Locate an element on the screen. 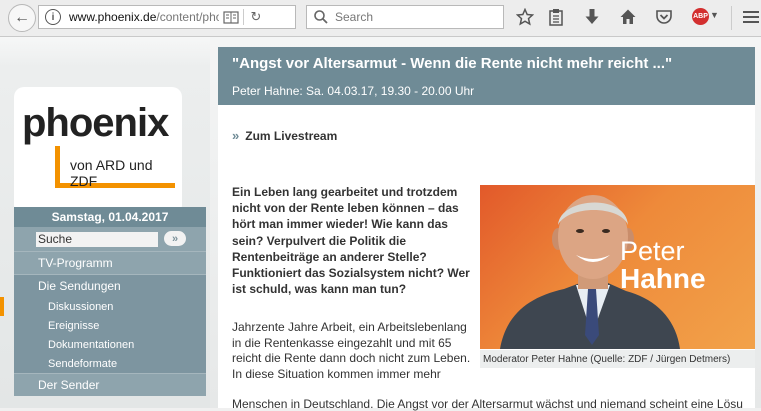 The width and height of the screenshot is (761, 411). sidebar-item-der-sender: Der Sender is located at coordinates (110, 384).